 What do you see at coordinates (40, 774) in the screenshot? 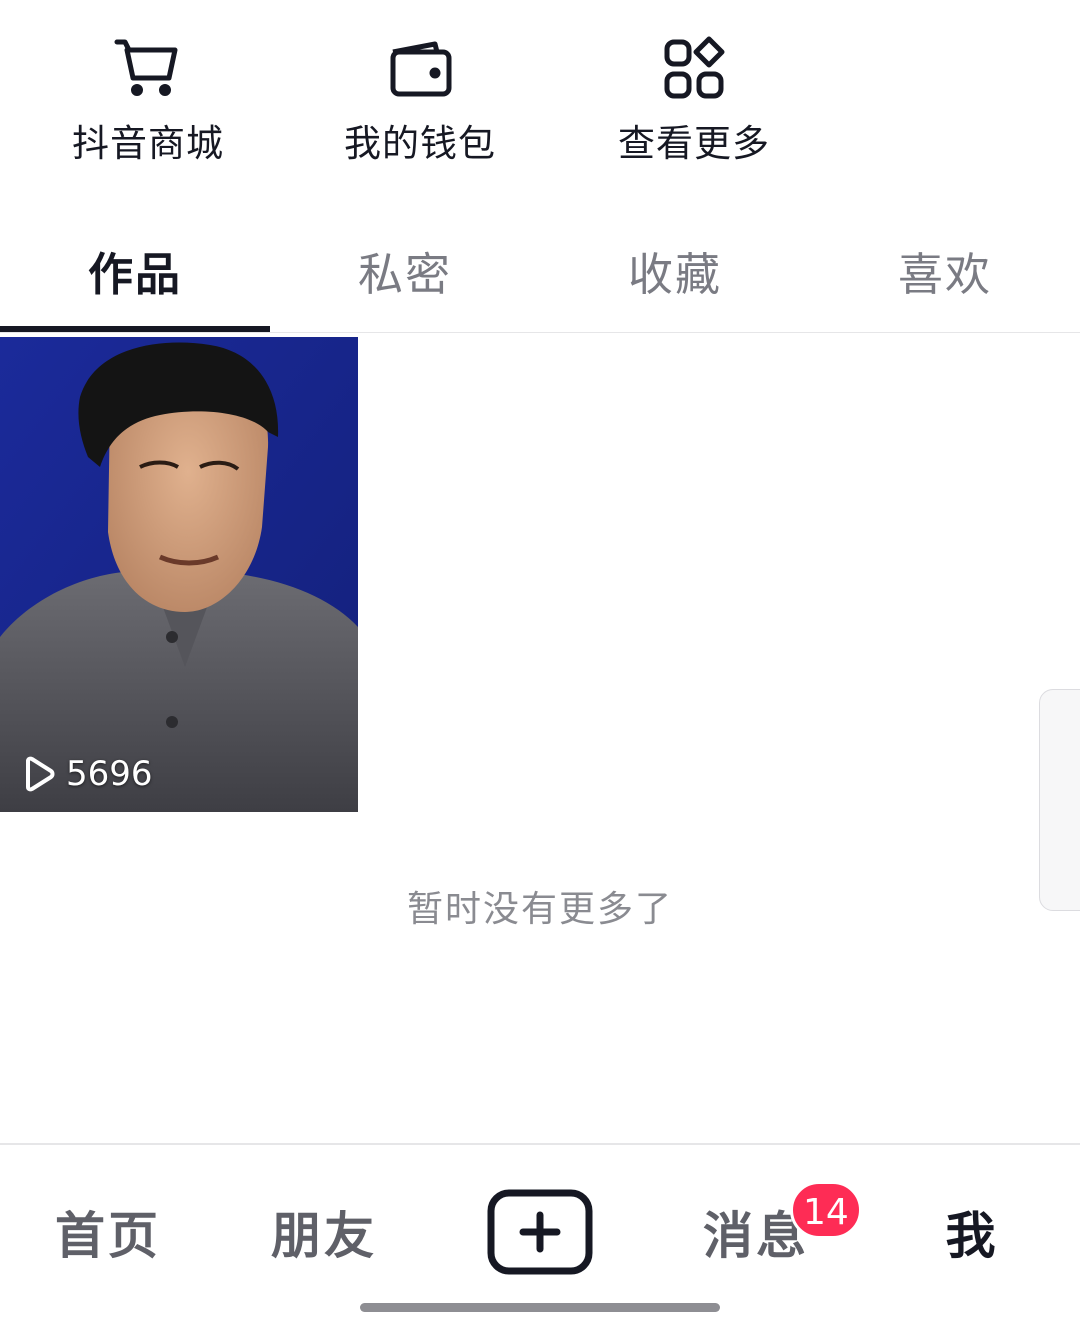
I see `play-outline-icon` at bounding box center [40, 774].